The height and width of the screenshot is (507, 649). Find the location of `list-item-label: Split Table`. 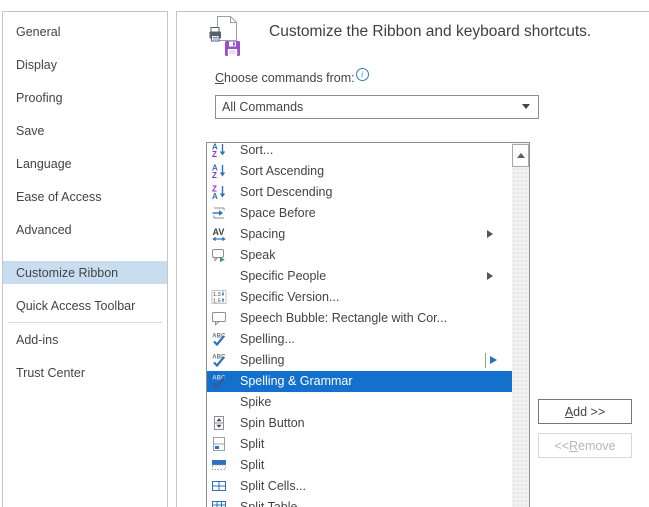

list-item-label: Split Table is located at coordinates (269, 503).